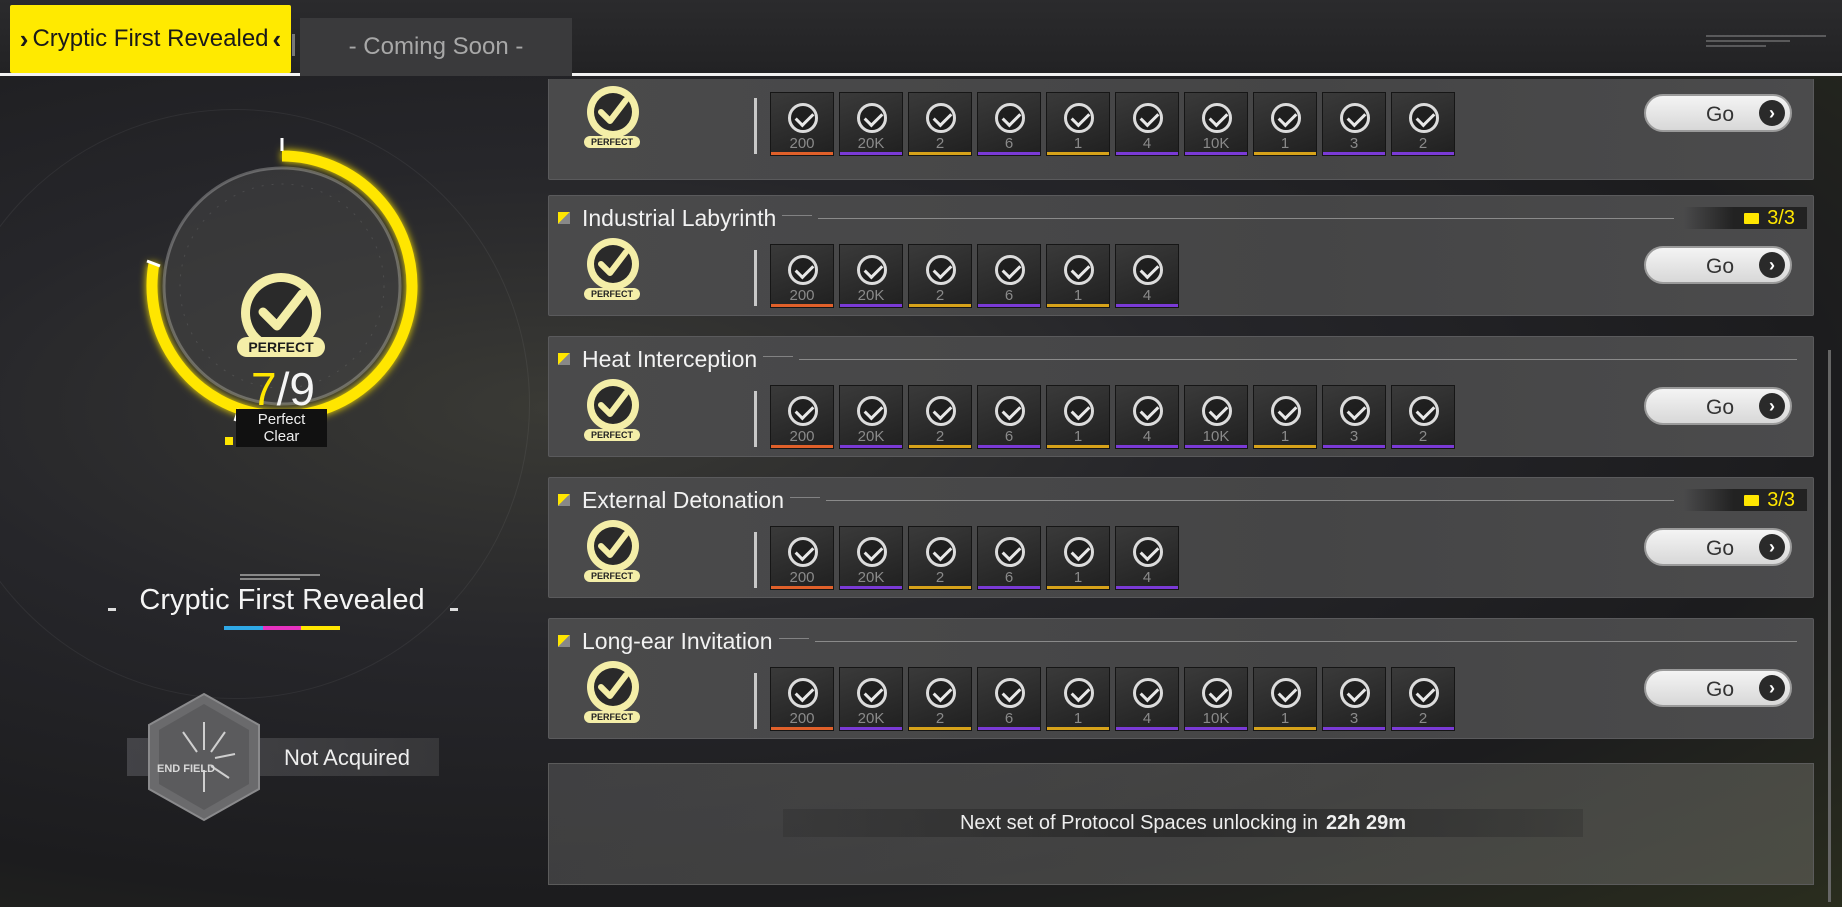 The image size is (1842, 907). Describe the element at coordinates (321, 628) in the screenshot. I see `color-stripe-yellow` at that location.